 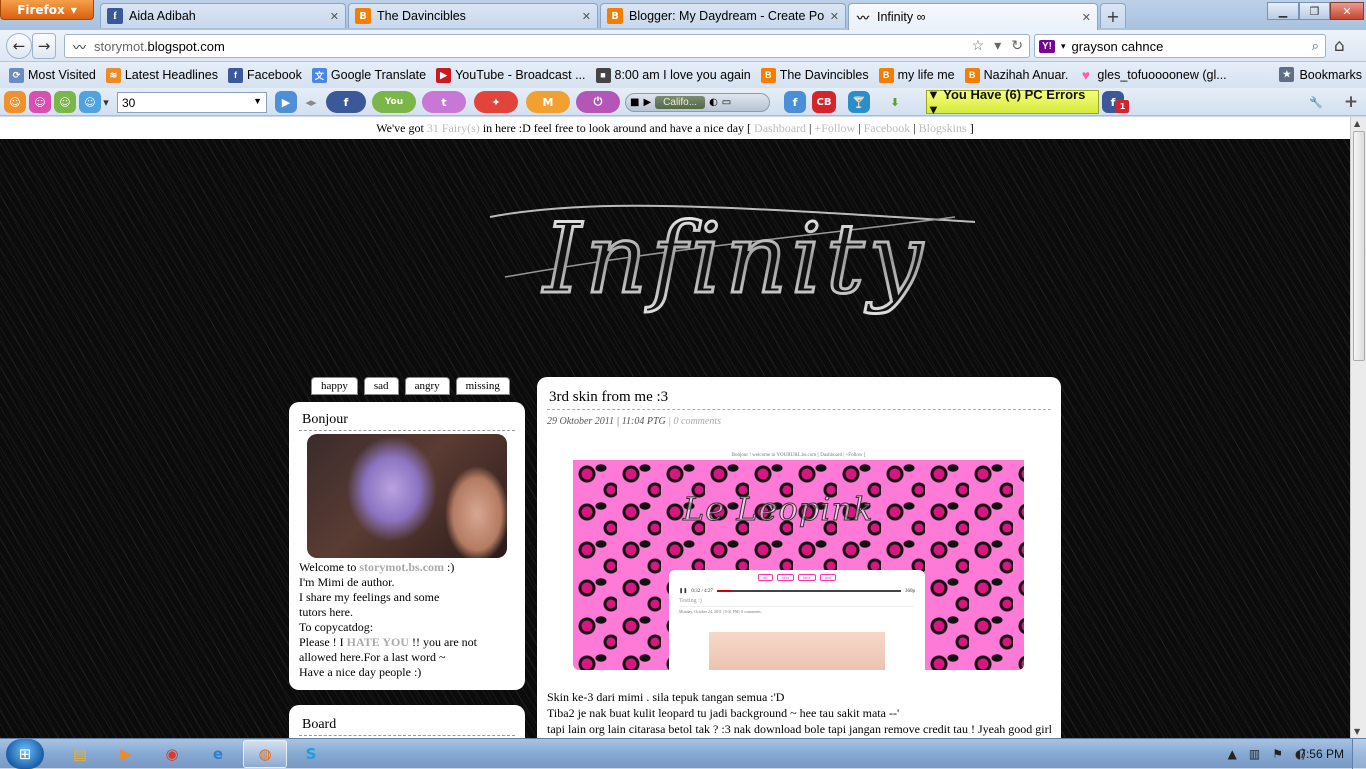 What do you see at coordinates (25, 754) in the screenshot?
I see `start-button: ⊞` at bounding box center [25, 754].